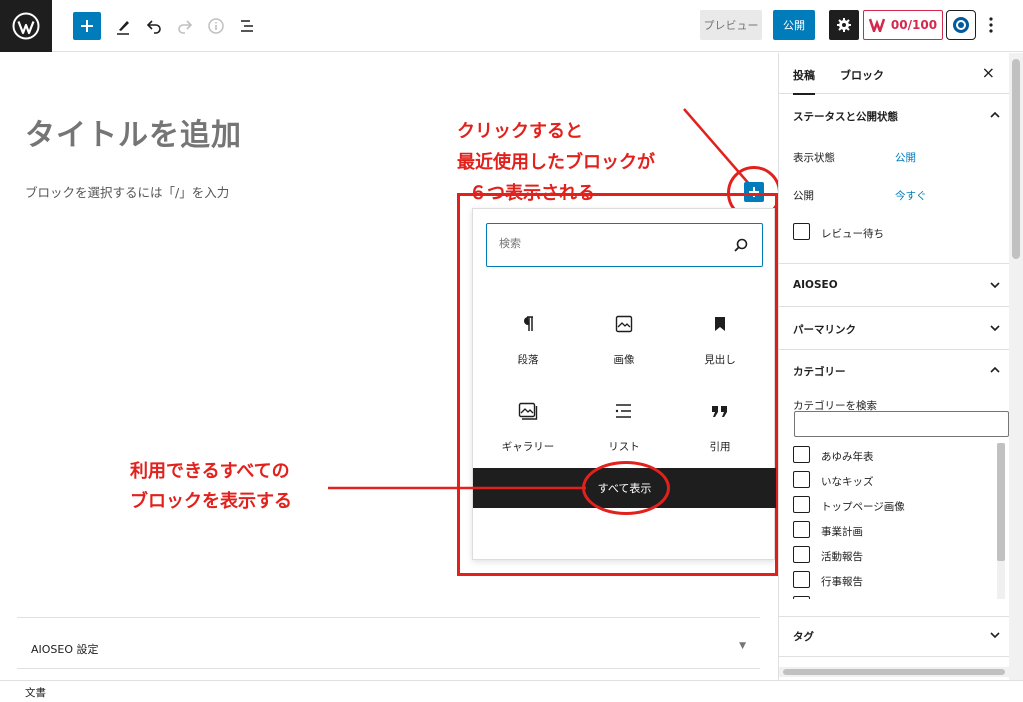 The height and width of the screenshot is (702, 1023). Describe the element at coordinates (911, 195) in the screenshot. I see `publish-date-value: 今すぐ` at that location.